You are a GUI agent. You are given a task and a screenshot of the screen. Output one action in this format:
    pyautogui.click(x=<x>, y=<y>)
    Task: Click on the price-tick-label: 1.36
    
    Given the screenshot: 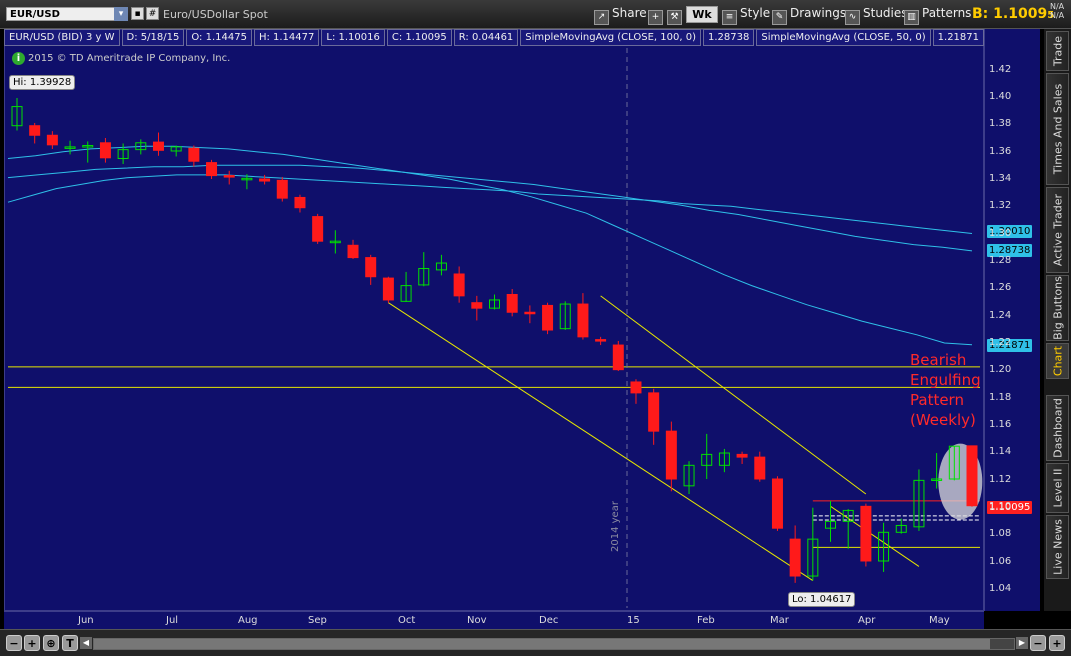 What is the action you would take?
    pyautogui.click(x=1000, y=151)
    